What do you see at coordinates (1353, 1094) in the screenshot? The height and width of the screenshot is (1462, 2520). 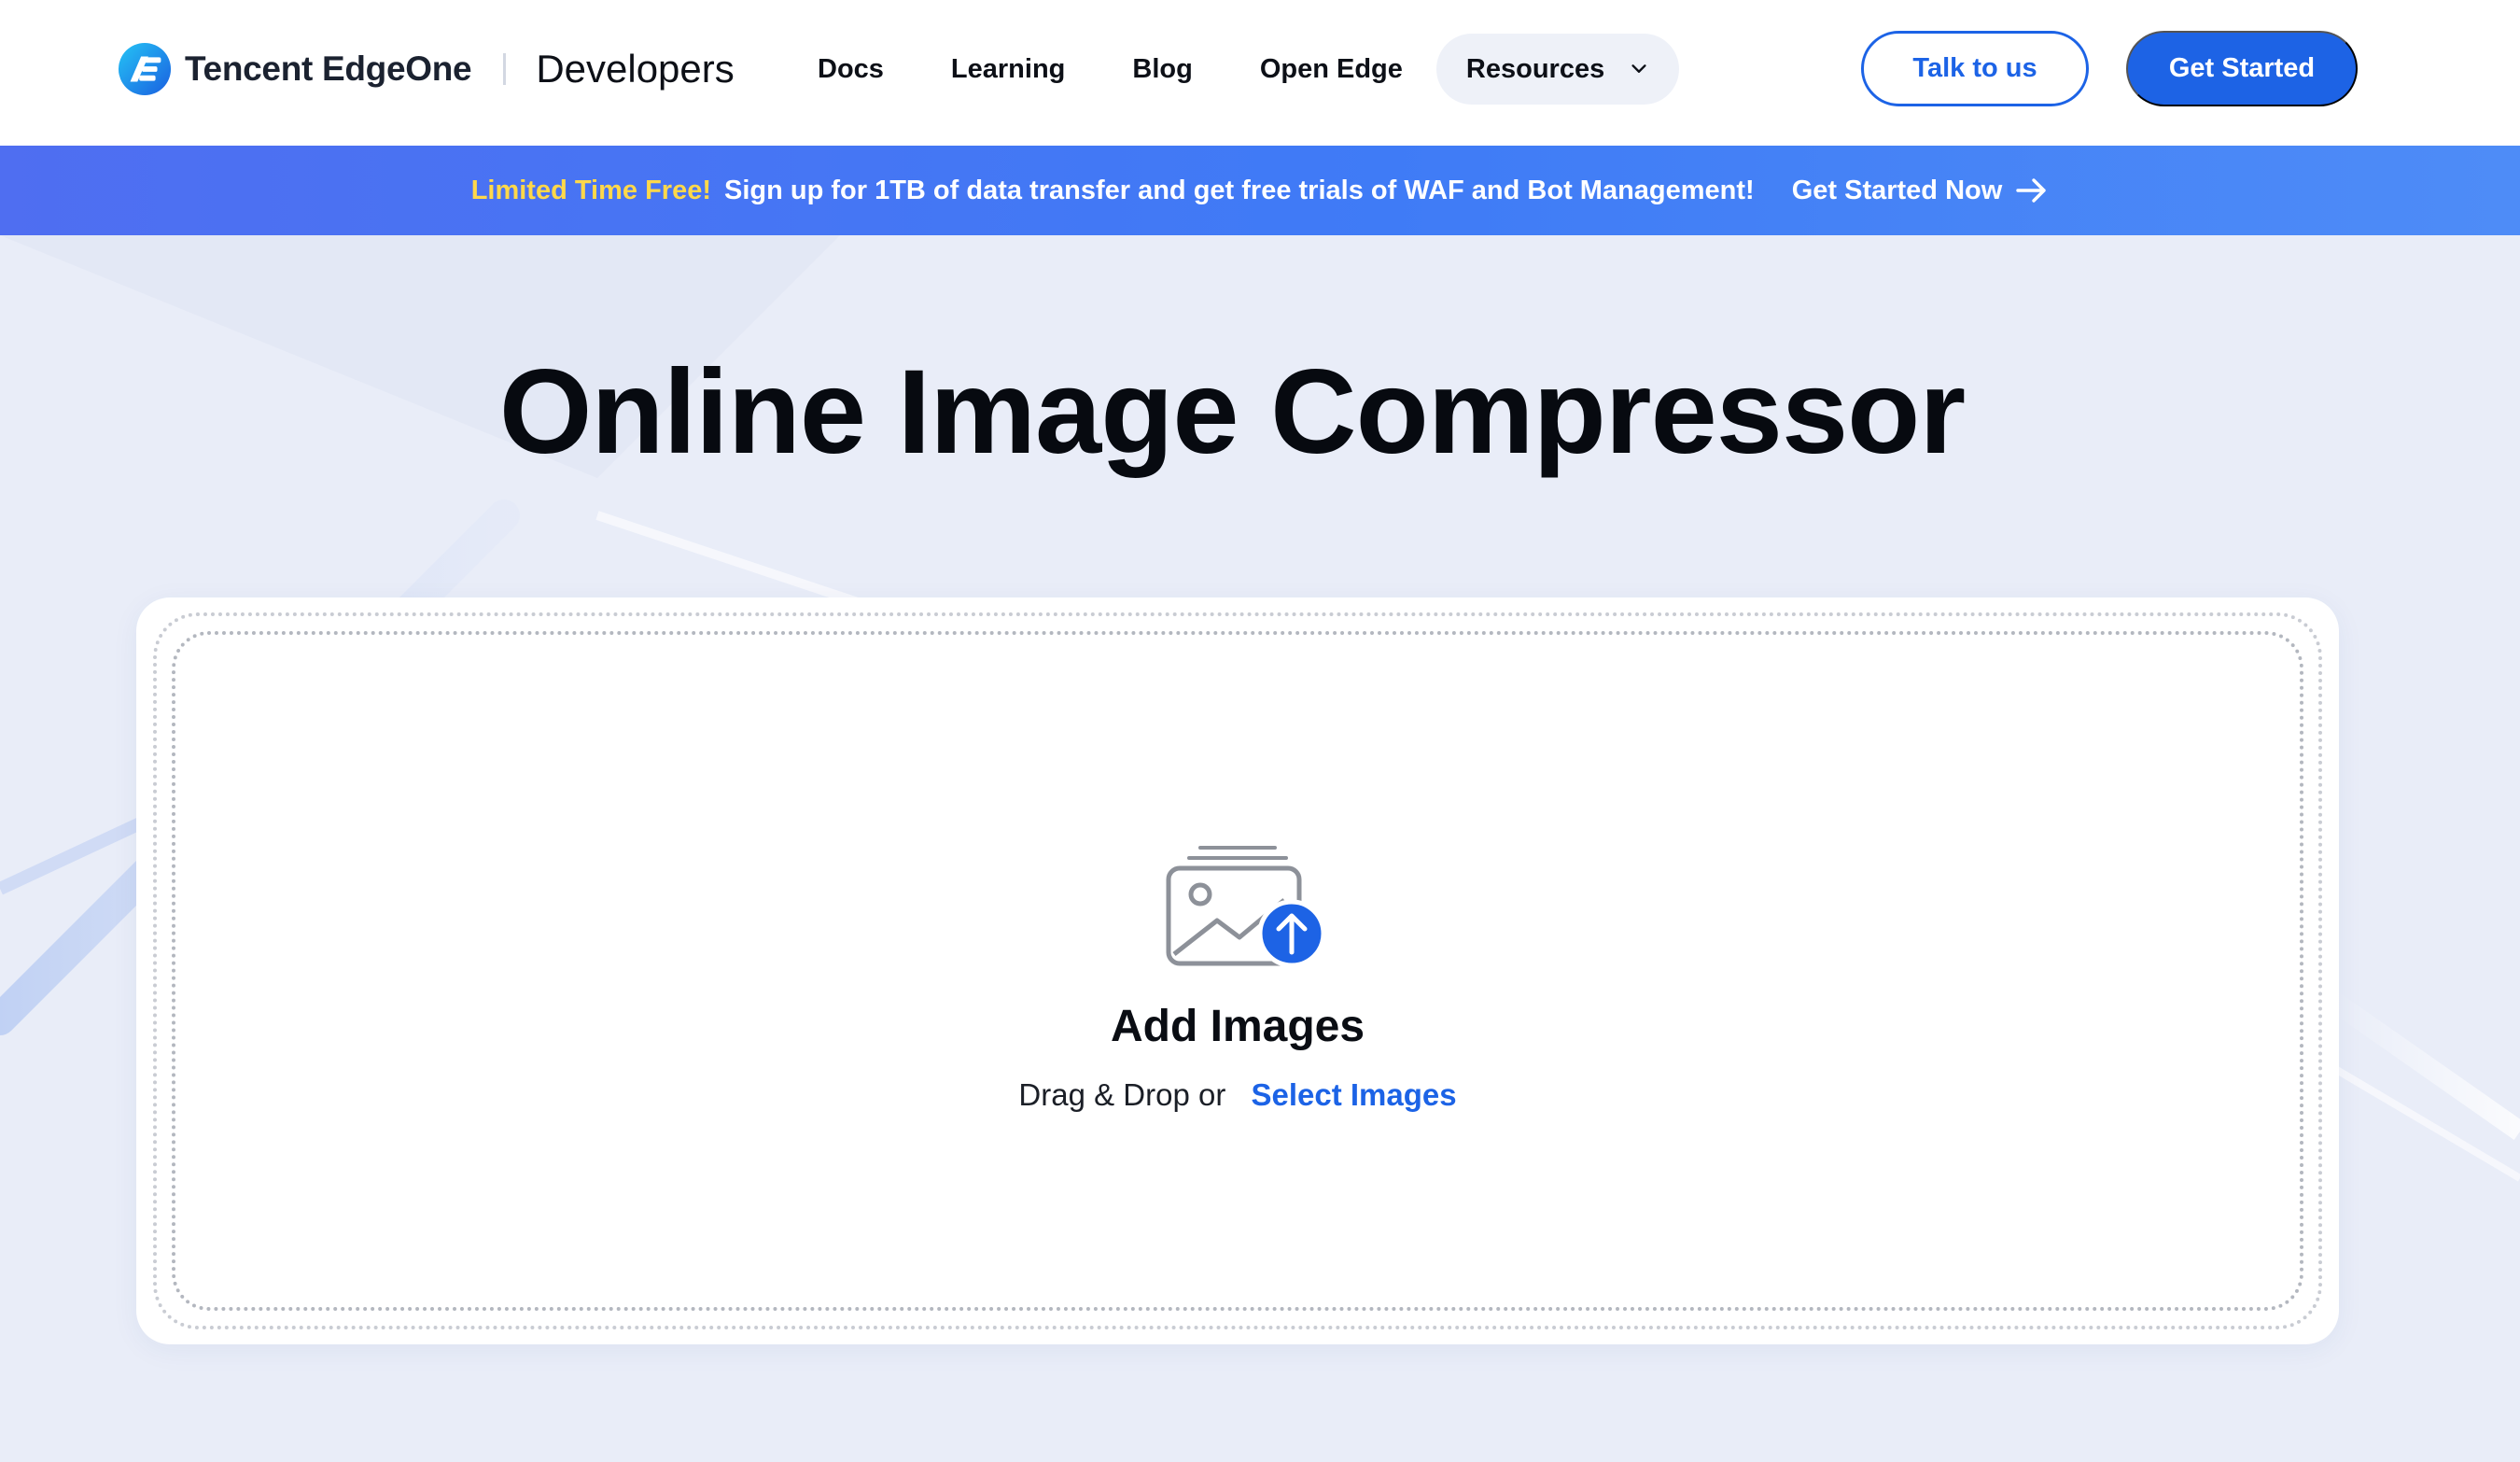 I see `select-images-link: Select Images` at bounding box center [1353, 1094].